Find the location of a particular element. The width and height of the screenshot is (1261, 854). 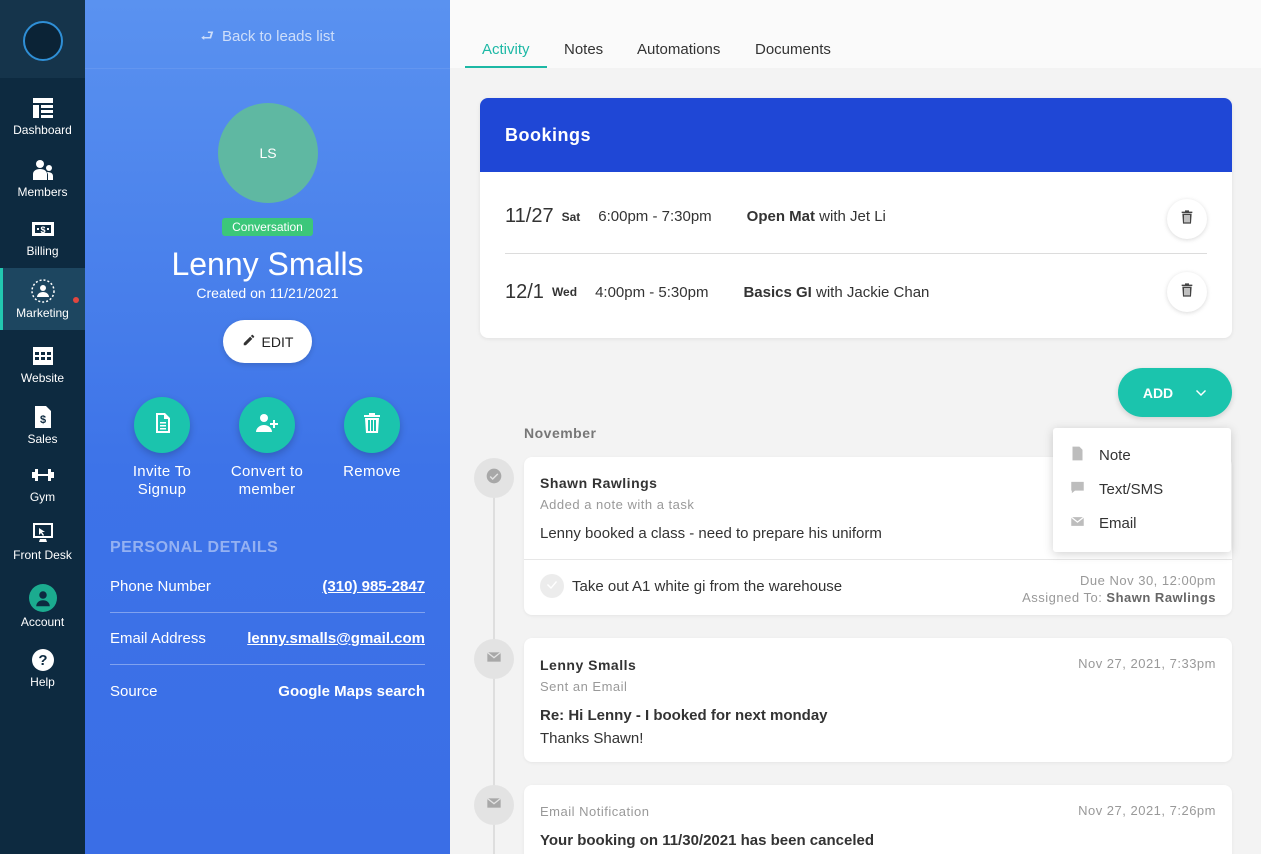

invite-label-line2: Signup is located at coordinates (162, 489).